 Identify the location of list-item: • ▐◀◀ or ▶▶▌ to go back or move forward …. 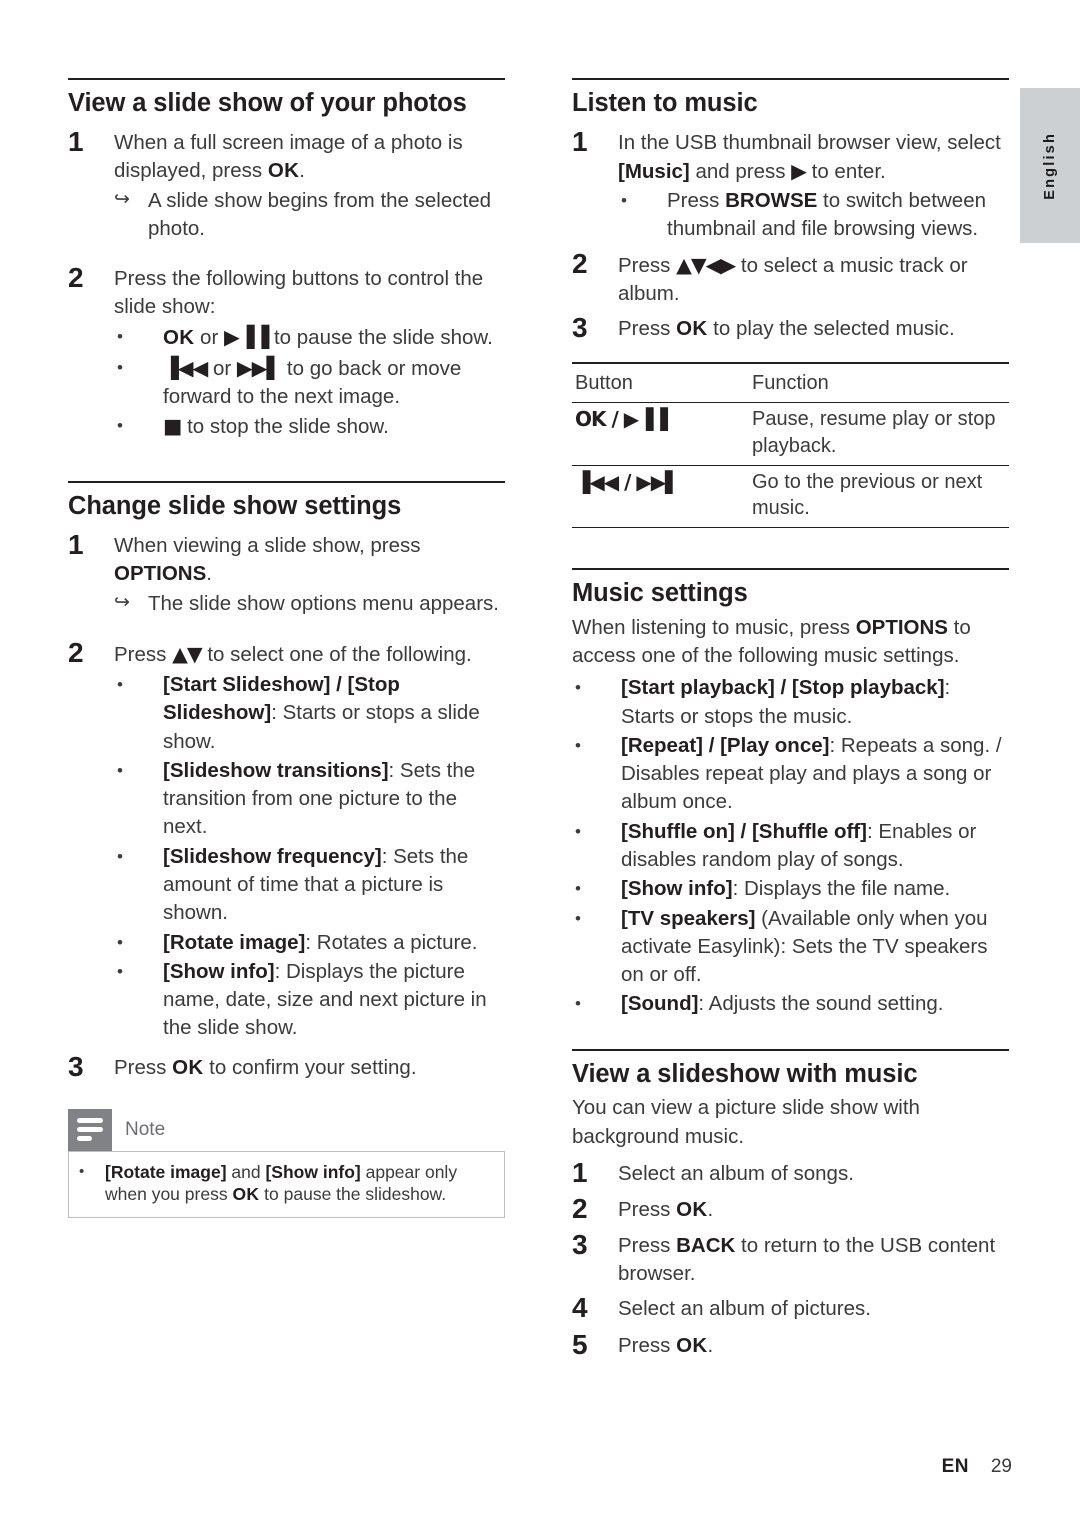
(309, 383).